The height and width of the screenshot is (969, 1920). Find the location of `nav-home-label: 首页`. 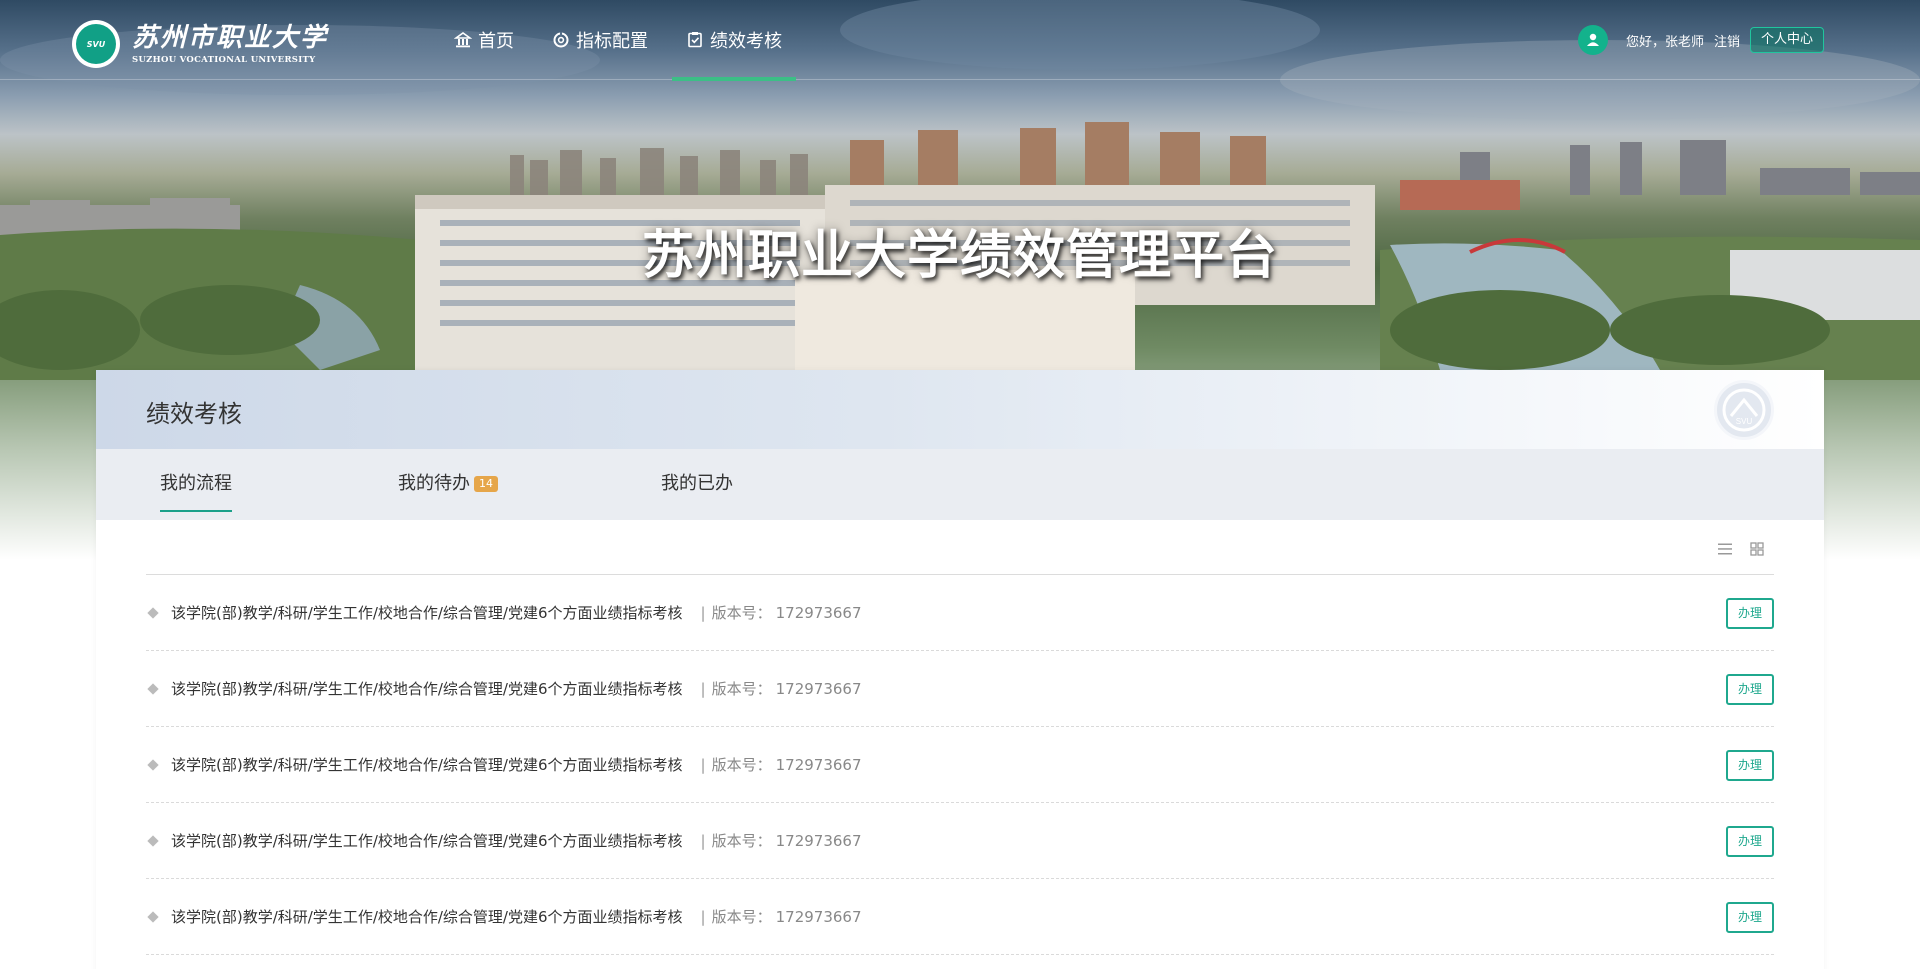

nav-home-label: 首页 is located at coordinates (496, 41).